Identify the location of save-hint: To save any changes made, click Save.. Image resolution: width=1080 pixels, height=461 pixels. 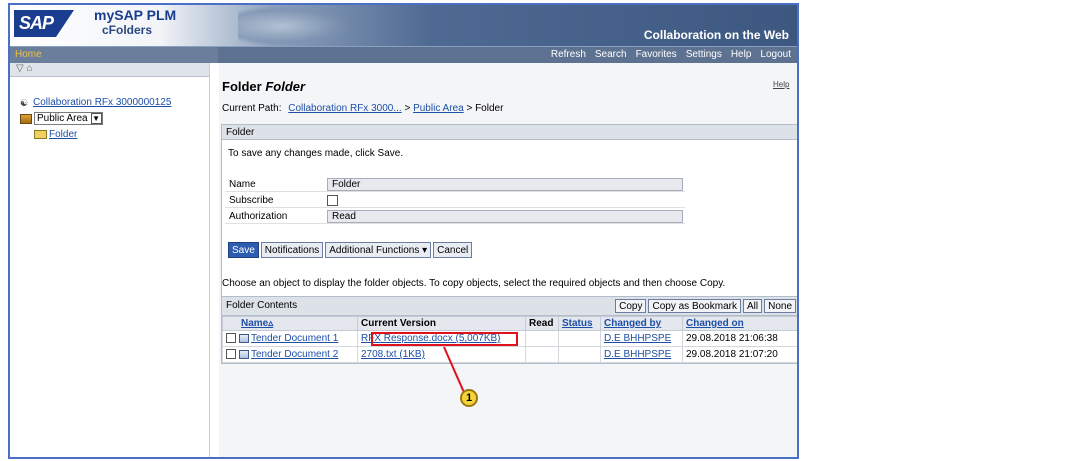
(316, 153).